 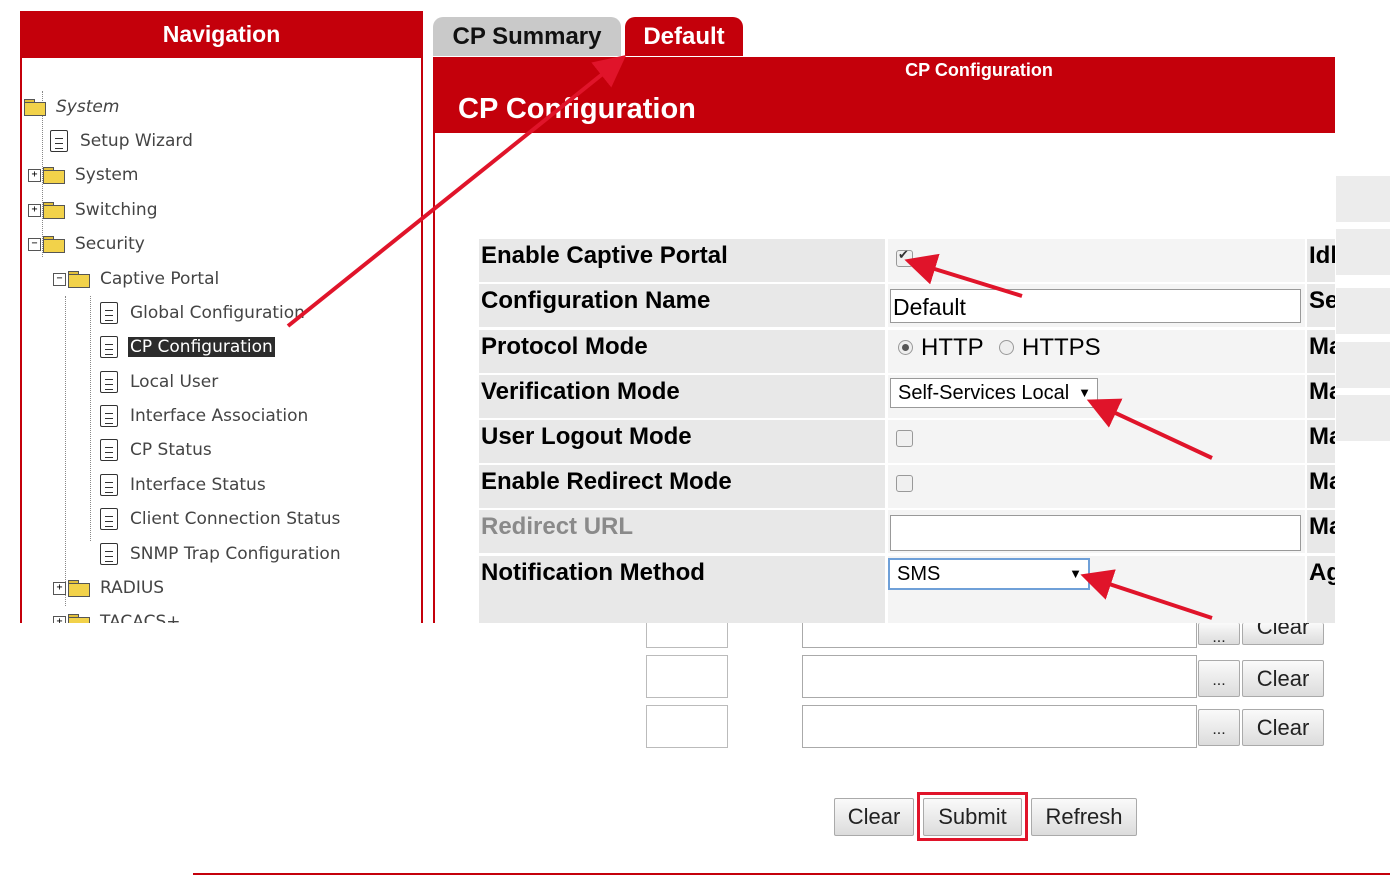 I want to click on enable-captive-portal-checkbox, so click(x=904, y=257).